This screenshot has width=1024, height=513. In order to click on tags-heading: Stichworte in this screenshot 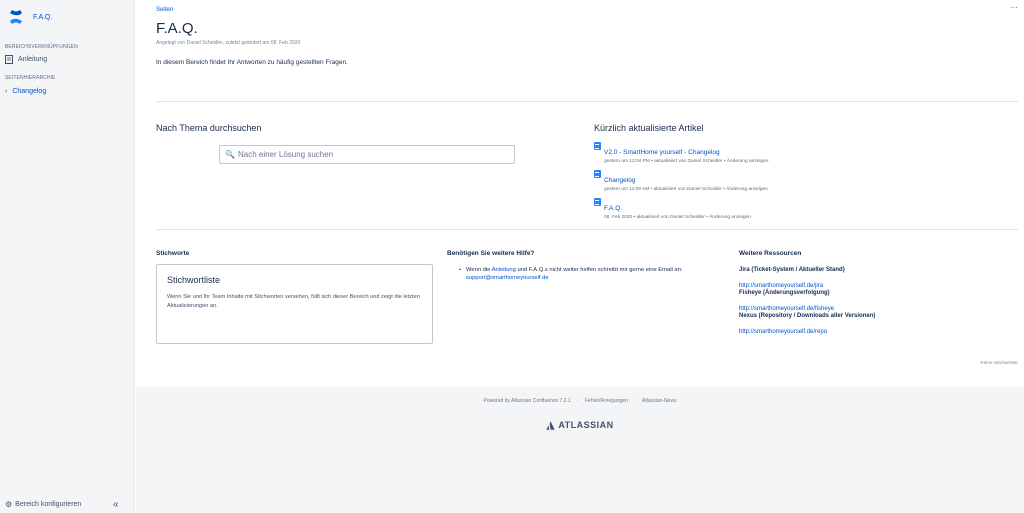, I will do `click(173, 253)`.